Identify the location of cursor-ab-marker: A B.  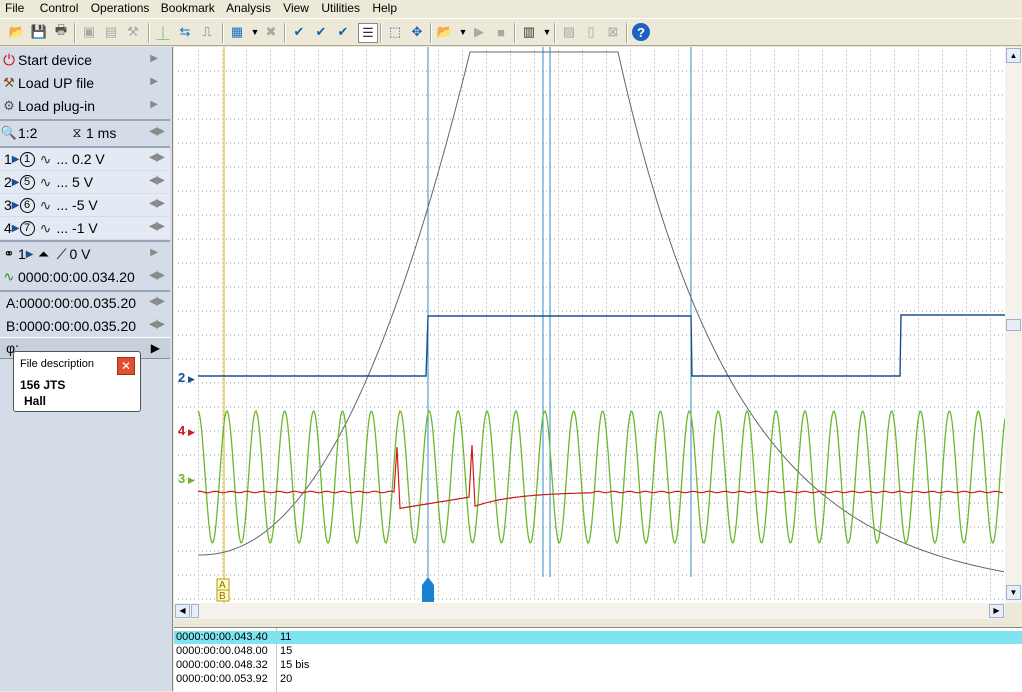
(223, 590).